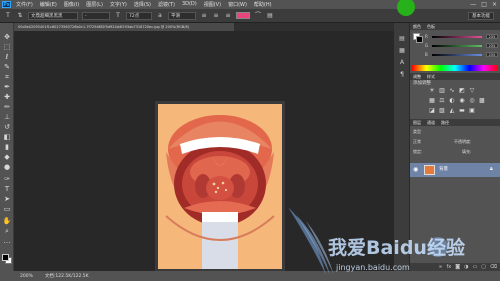 This screenshot has width=500, height=281. What do you see at coordinates (7, 47) in the screenshot?
I see `marquee-tool-icon: ⬚` at bounding box center [7, 47].